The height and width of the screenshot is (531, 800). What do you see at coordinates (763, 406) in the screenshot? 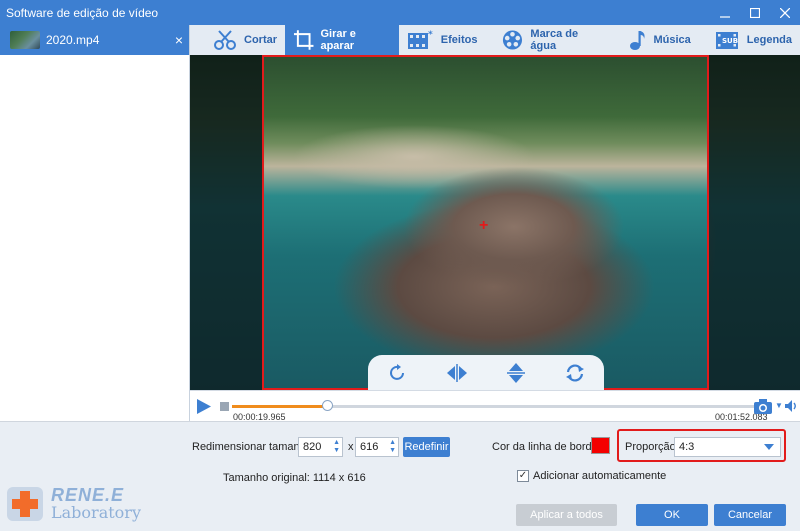
I see `camera-icon` at bounding box center [763, 406].